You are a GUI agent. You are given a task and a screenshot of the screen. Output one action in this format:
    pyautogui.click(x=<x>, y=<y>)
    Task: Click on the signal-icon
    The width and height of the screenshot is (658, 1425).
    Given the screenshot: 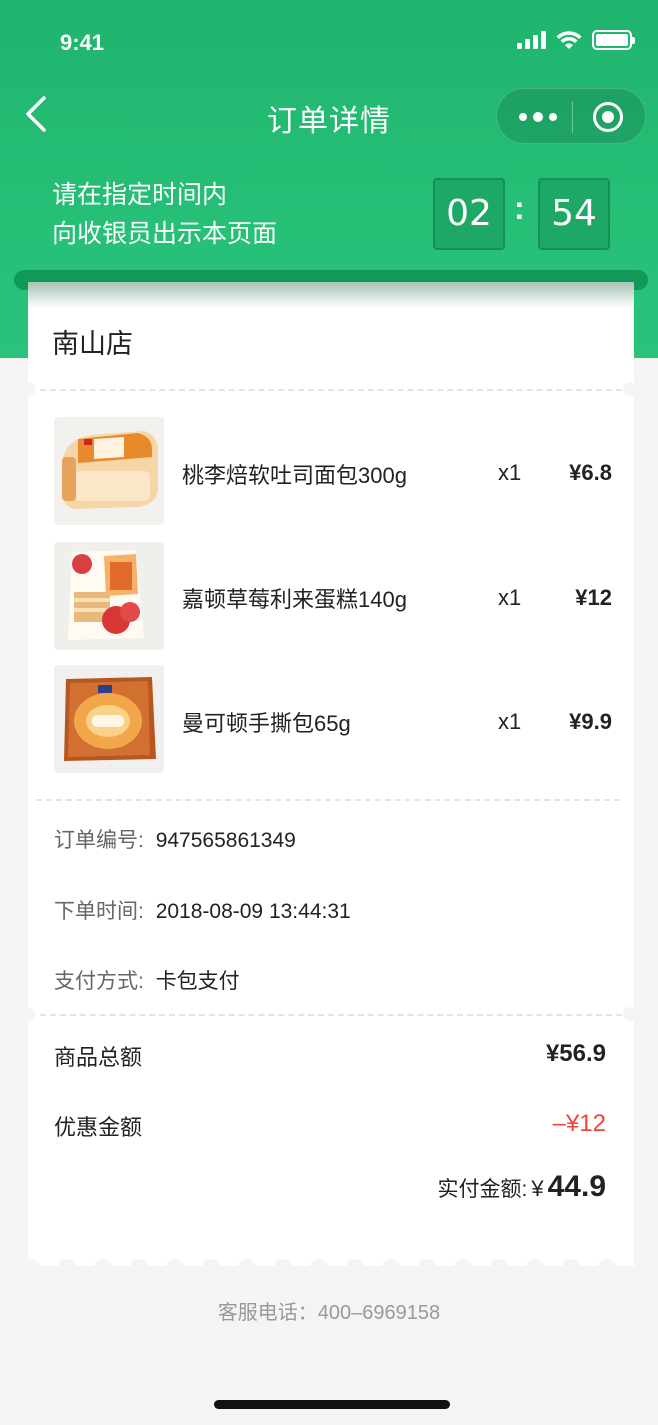 What is the action you would take?
    pyautogui.click(x=531, y=40)
    